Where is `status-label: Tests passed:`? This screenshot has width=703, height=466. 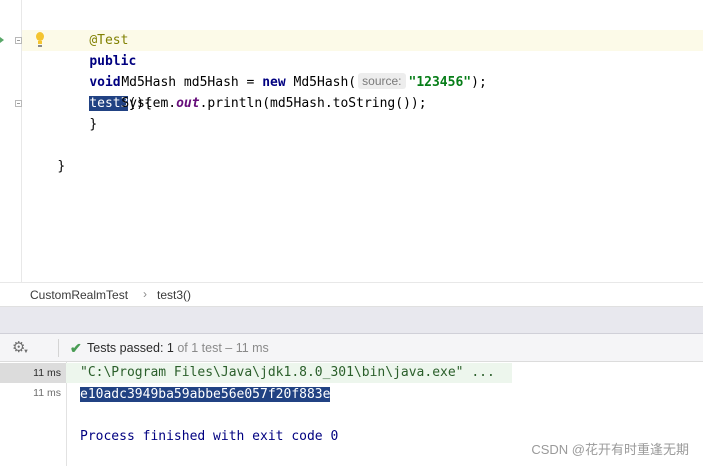 status-label: Tests passed: is located at coordinates (127, 348).